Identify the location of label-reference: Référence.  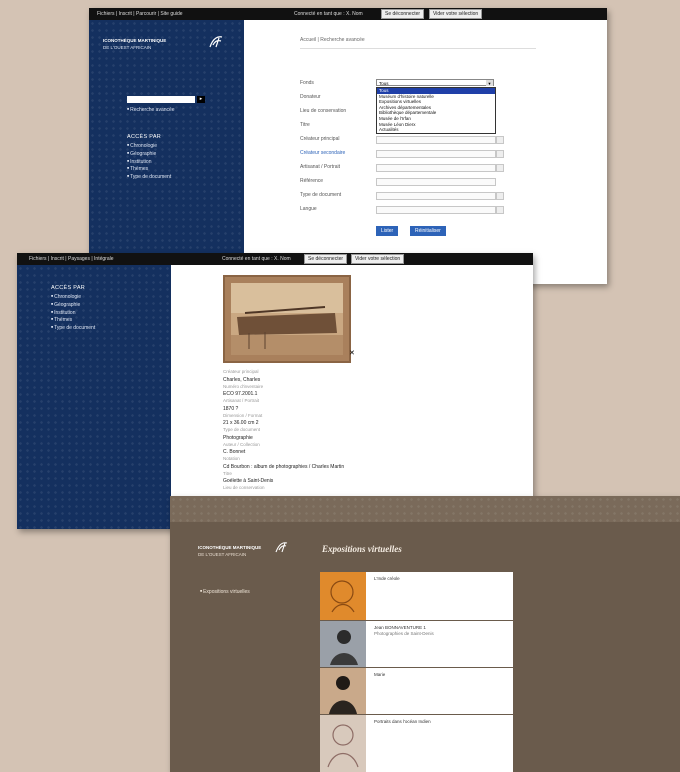
(312, 181).